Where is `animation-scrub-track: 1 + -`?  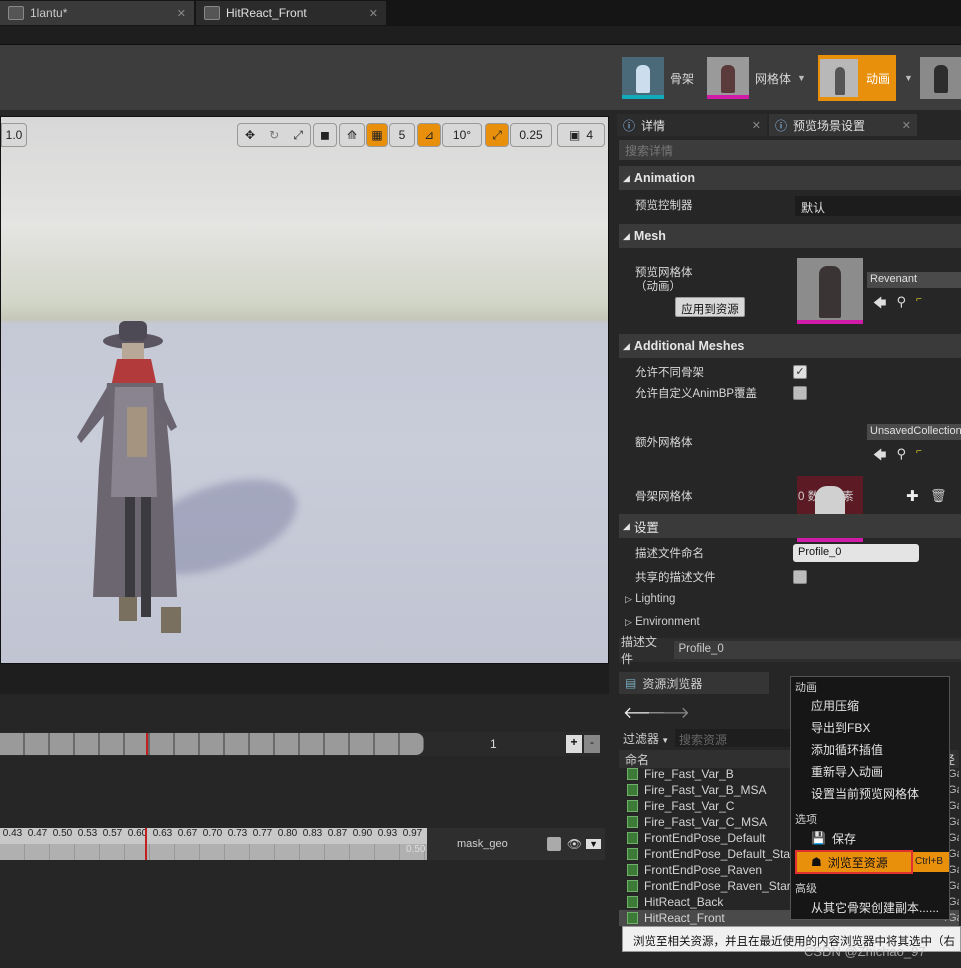 animation-scrub-track: 1 + - is located at coordinates (300, 744).